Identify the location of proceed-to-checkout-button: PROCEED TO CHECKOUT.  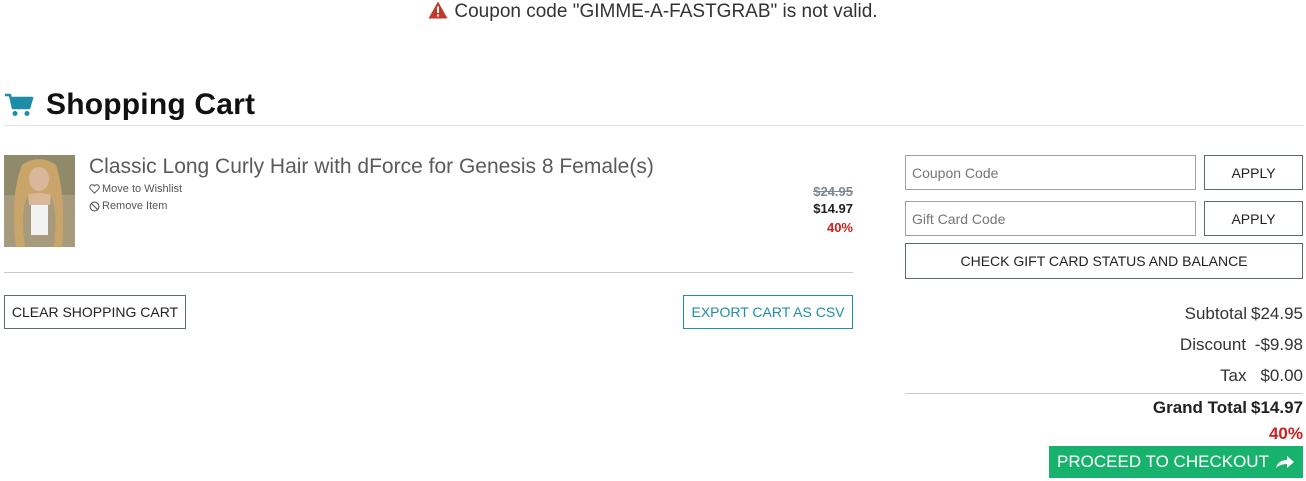
(1176, 462).